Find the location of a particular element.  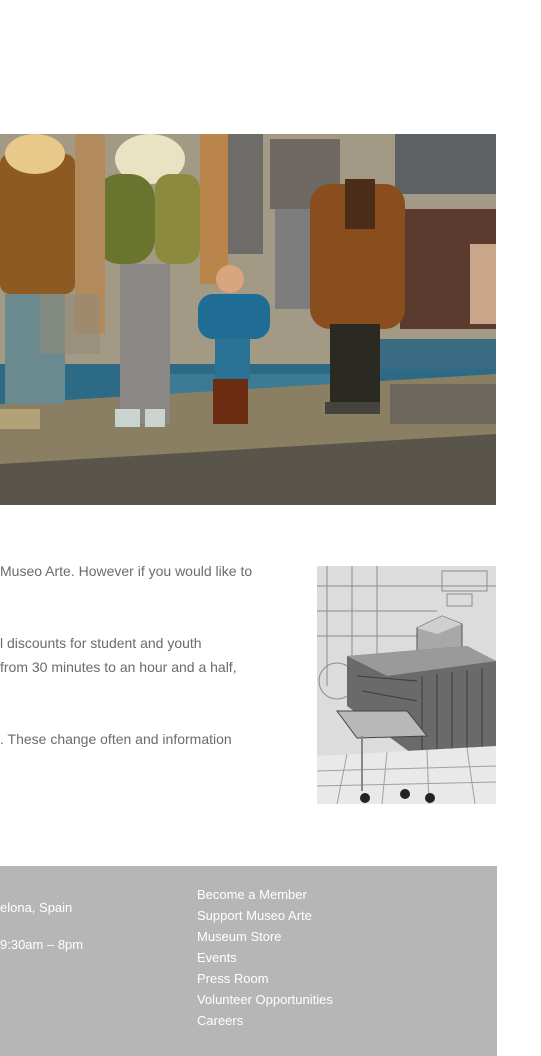

body-text-line: from 30 minutes to an hour and a half, is located at coordinates (118, 667).